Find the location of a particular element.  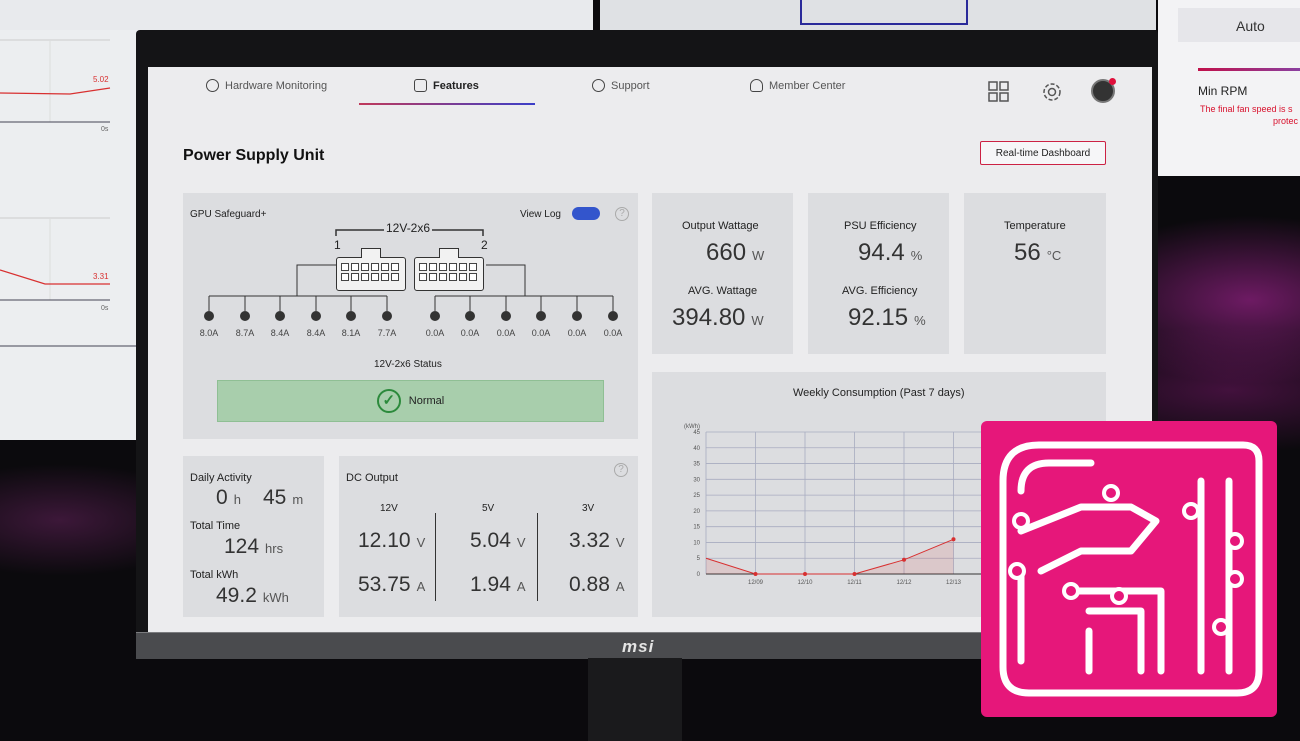

x-tick-label: 12/09 is located at coordinates (756, 583).